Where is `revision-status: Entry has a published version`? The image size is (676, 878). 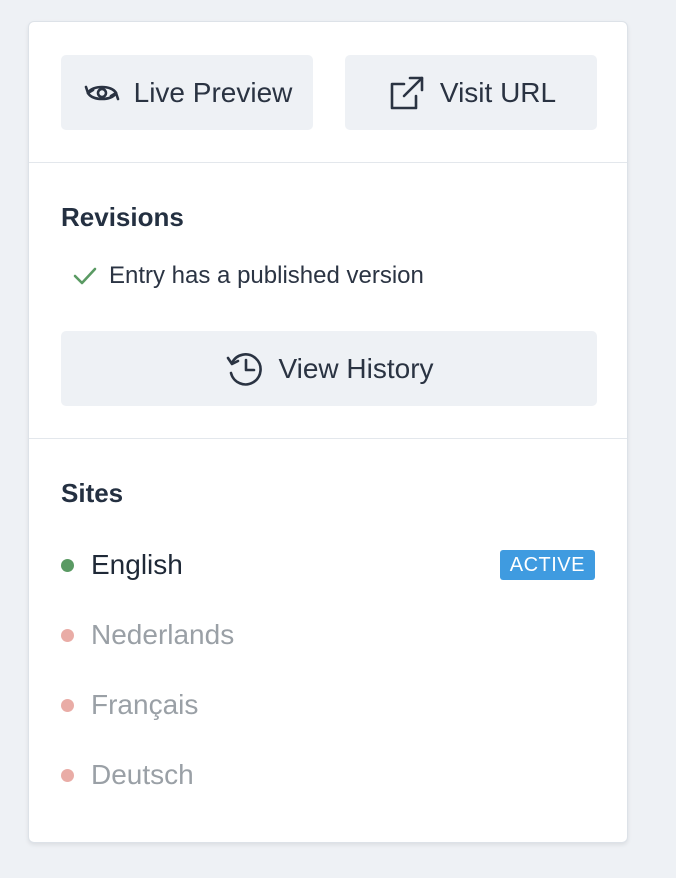
revision-status: Entry has a published version is located at coordinates (248, 276).